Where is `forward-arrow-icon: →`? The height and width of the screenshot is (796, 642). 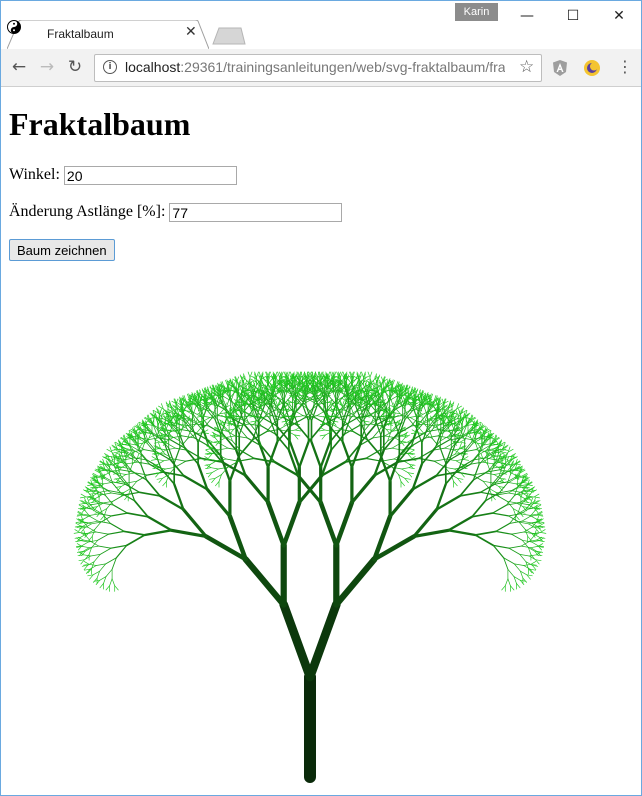
forward-arrow-icon: → is located at coordinates (47, 67).